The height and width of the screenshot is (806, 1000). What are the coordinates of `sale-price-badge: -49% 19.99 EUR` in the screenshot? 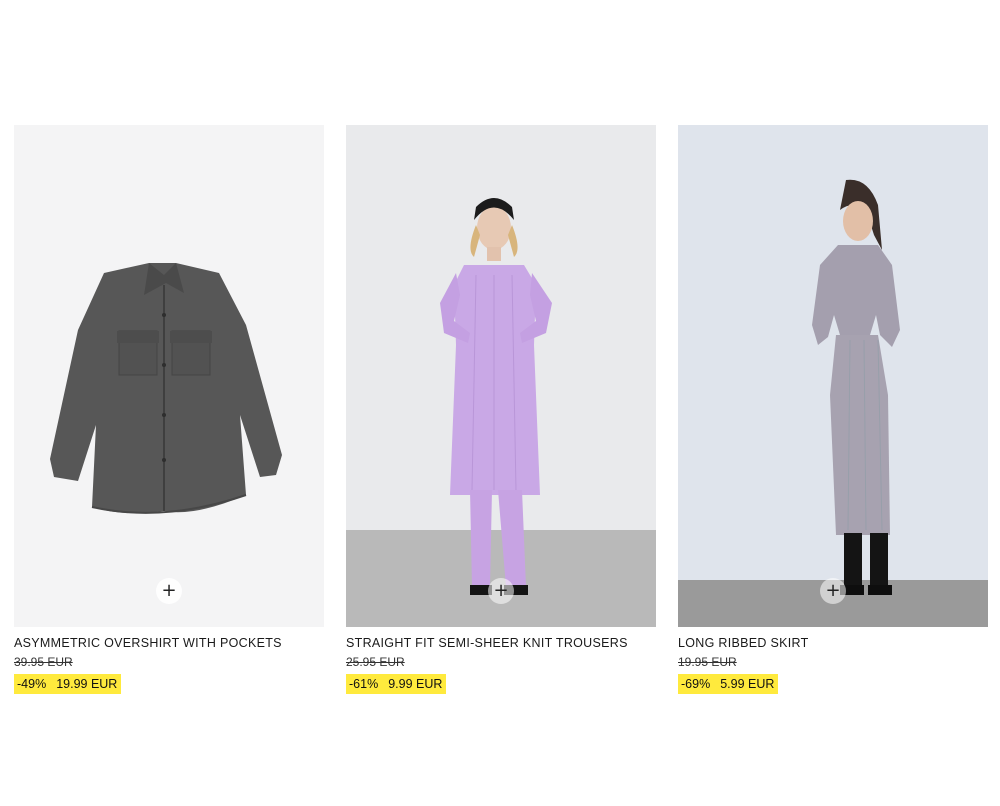 It's located at (68, 684).